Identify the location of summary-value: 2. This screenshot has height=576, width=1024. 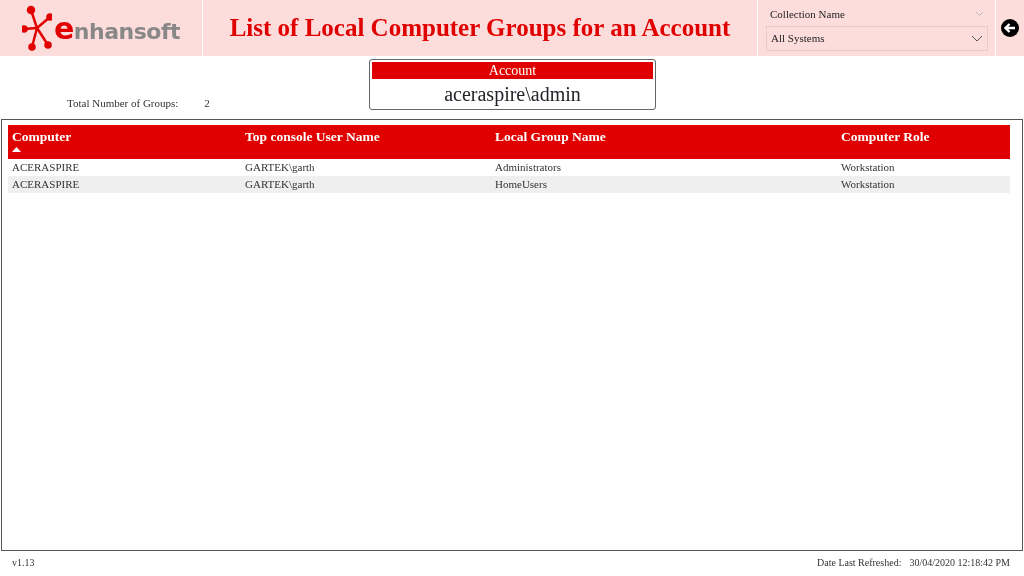
(207, 103).